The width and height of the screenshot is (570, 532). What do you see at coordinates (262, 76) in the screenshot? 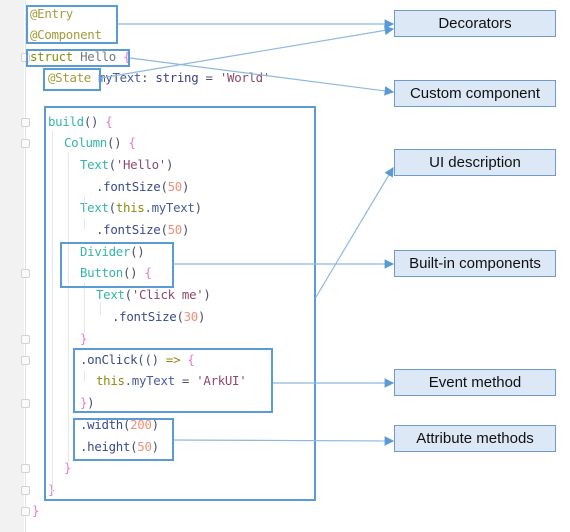
I see `arrow-custom-component` at bounding box center [262, 76].